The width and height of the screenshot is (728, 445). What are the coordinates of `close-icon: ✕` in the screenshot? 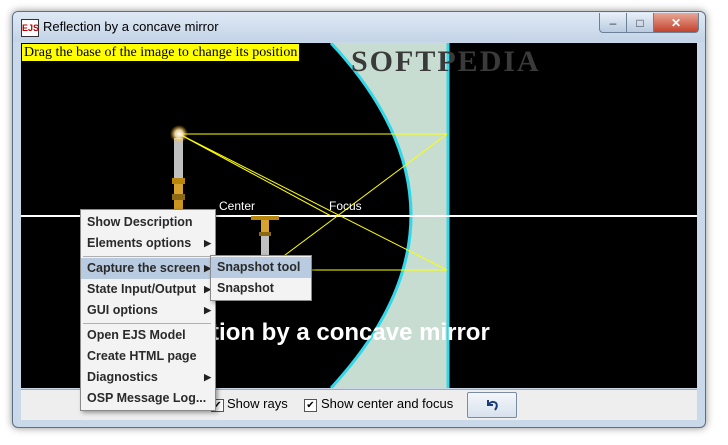 It's located at (676, 22).